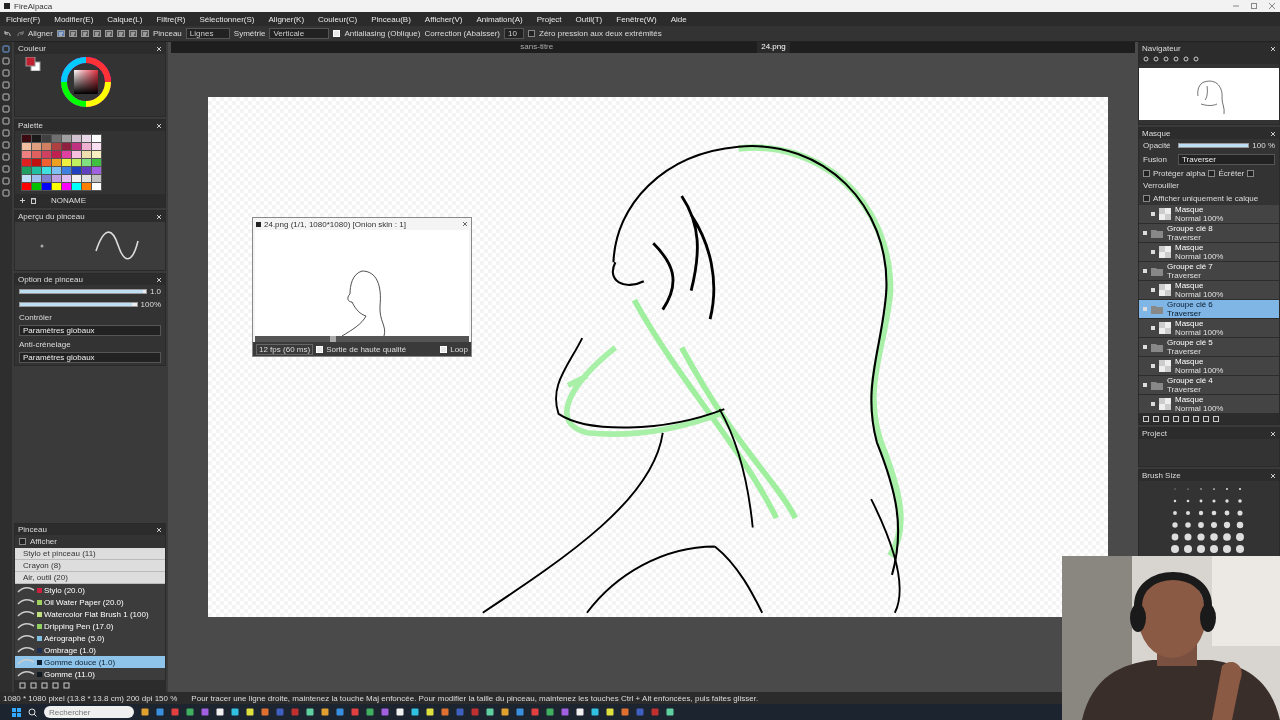 This screenshot has width=1280, height=720. What do you see at coordinates (285, 349) in the screenshot?
I see `fps-dropdown: 12 fps (60 ms)` at bounding box center [285, 349].